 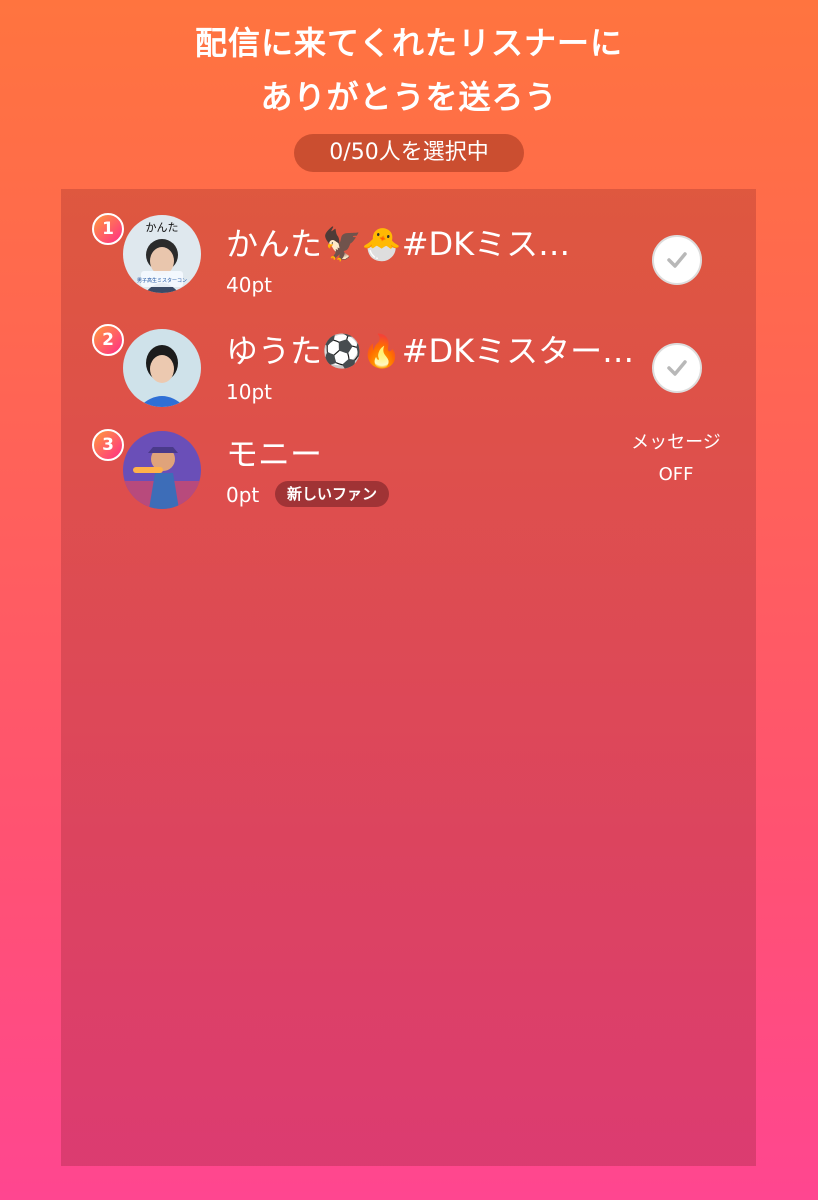 I want to click on rank-badge: 3, so click(x=108, y=445).